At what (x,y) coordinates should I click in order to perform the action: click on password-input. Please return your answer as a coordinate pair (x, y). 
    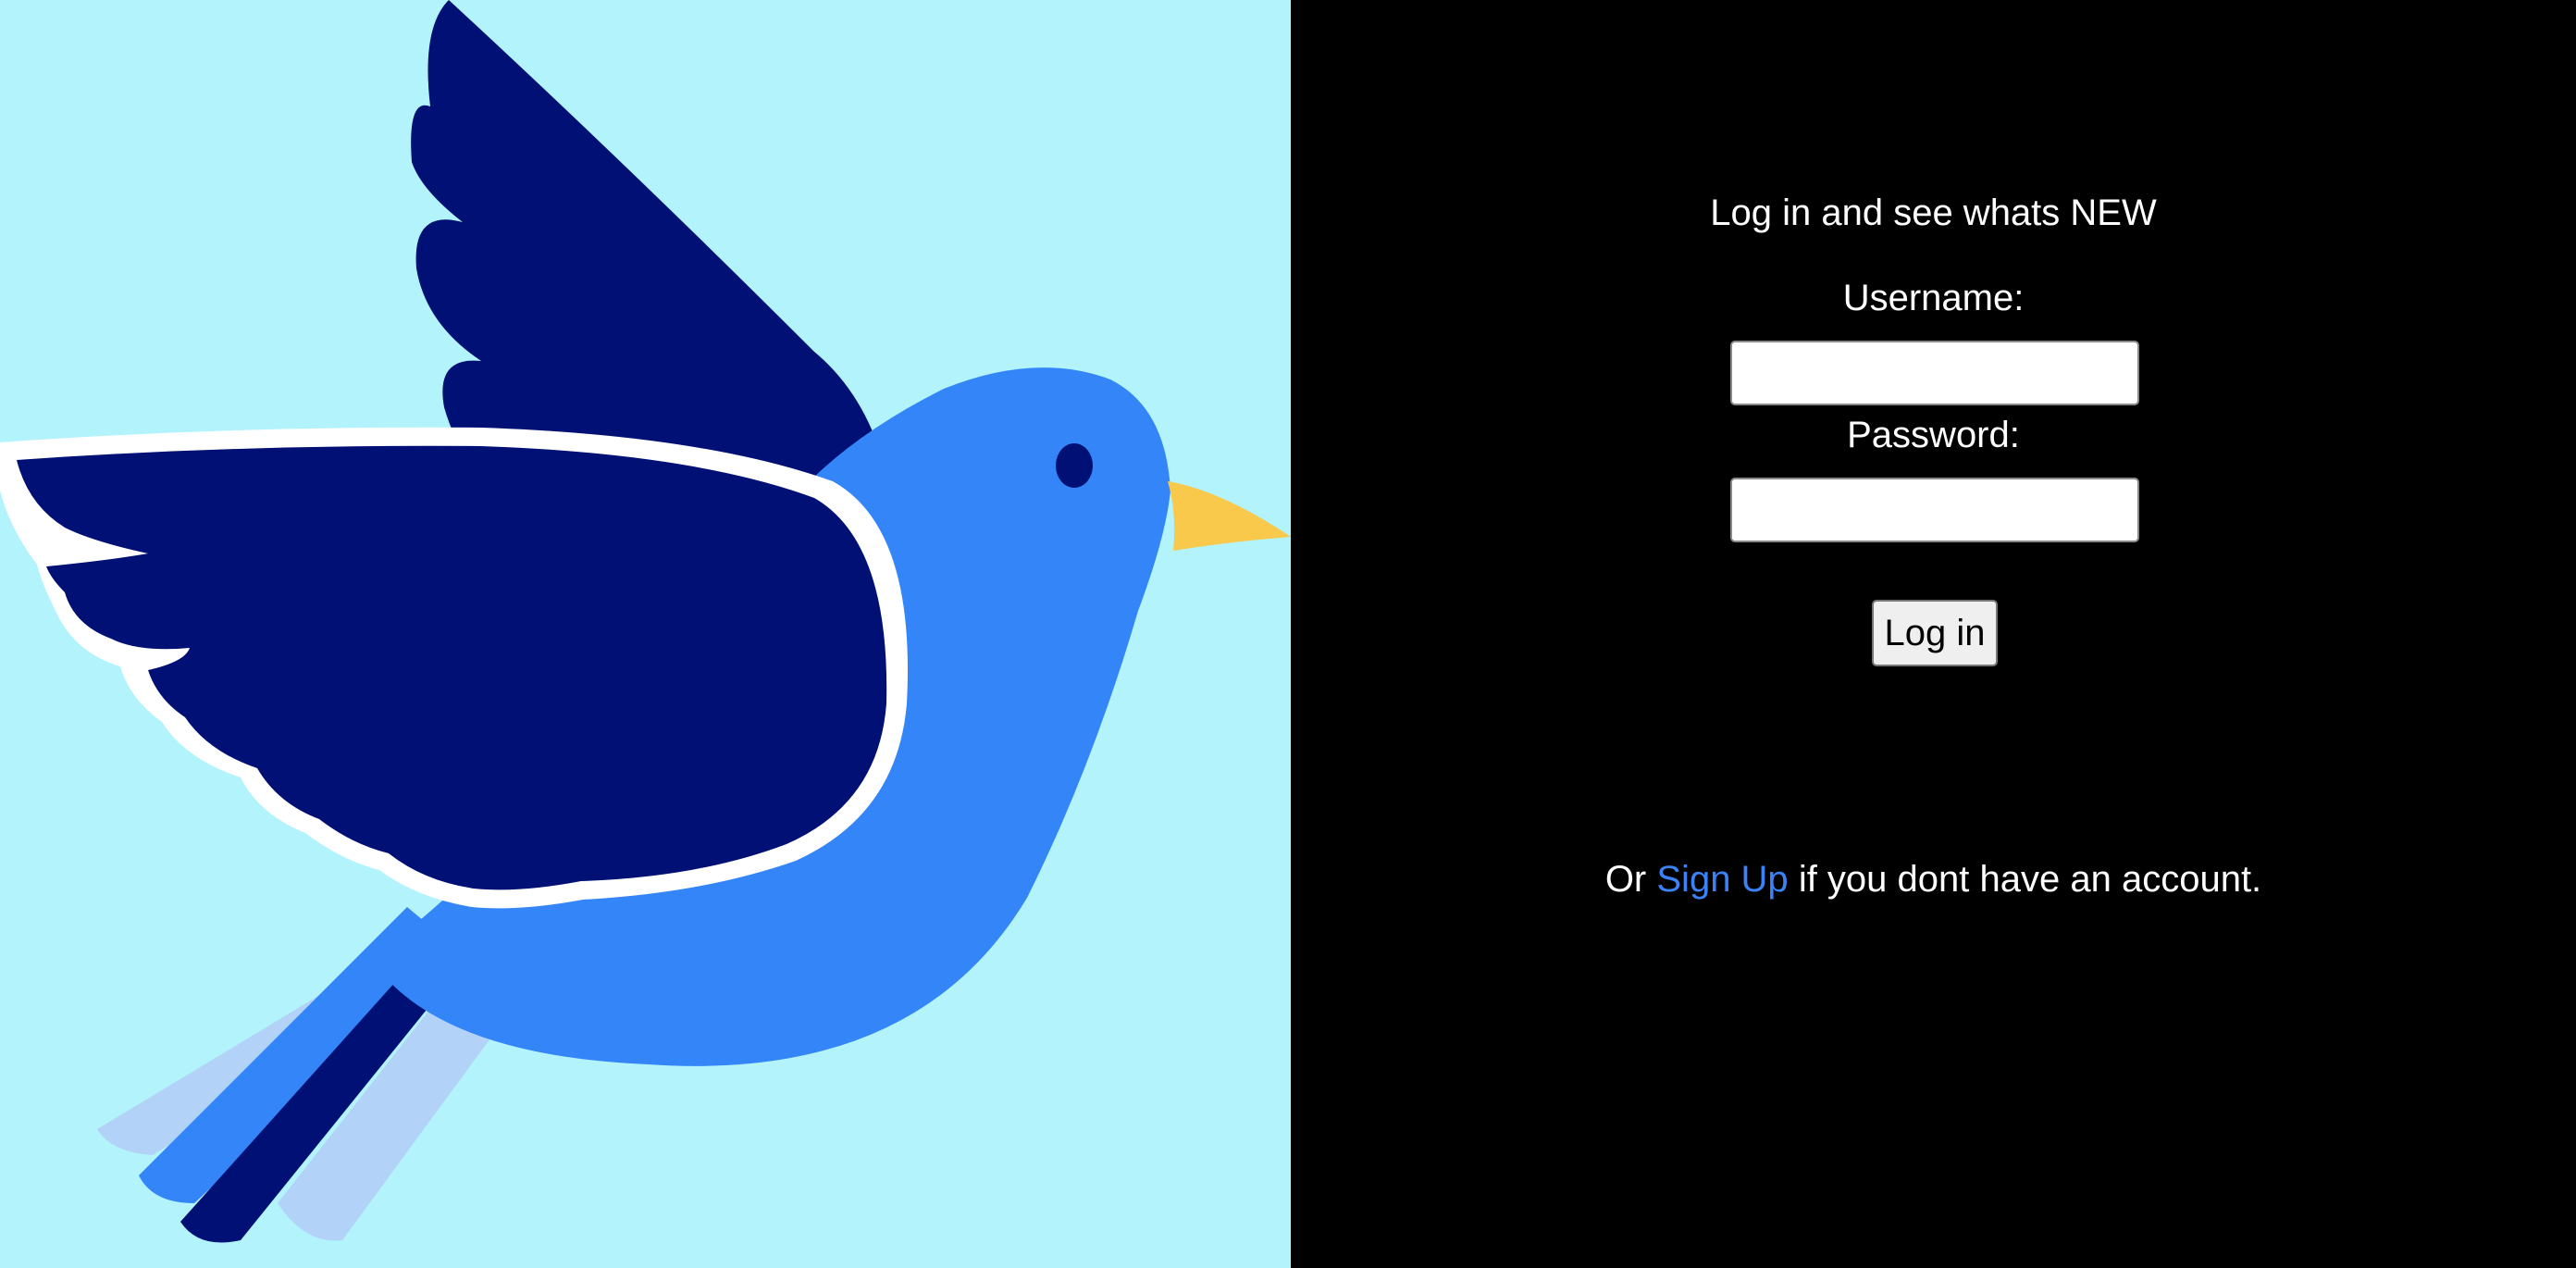
    Looking at the image, I should click on (1935, 510).